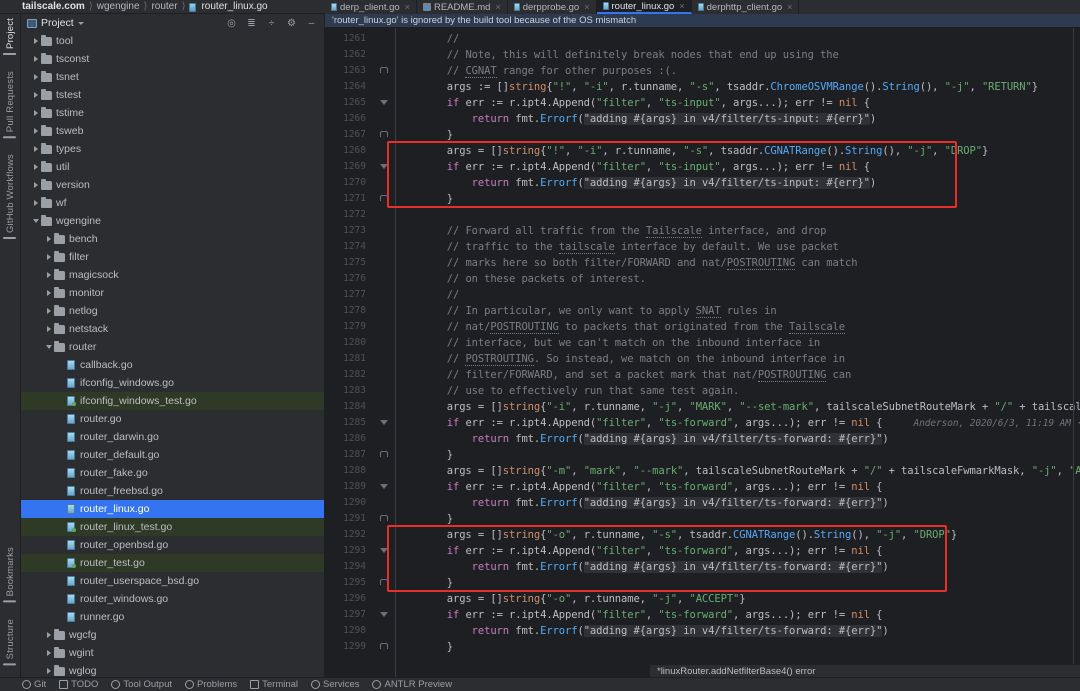 The height and width of the screenshot is (691, 1080). I want to click on bottom-bar-item: Terminal, so click(274, 684).